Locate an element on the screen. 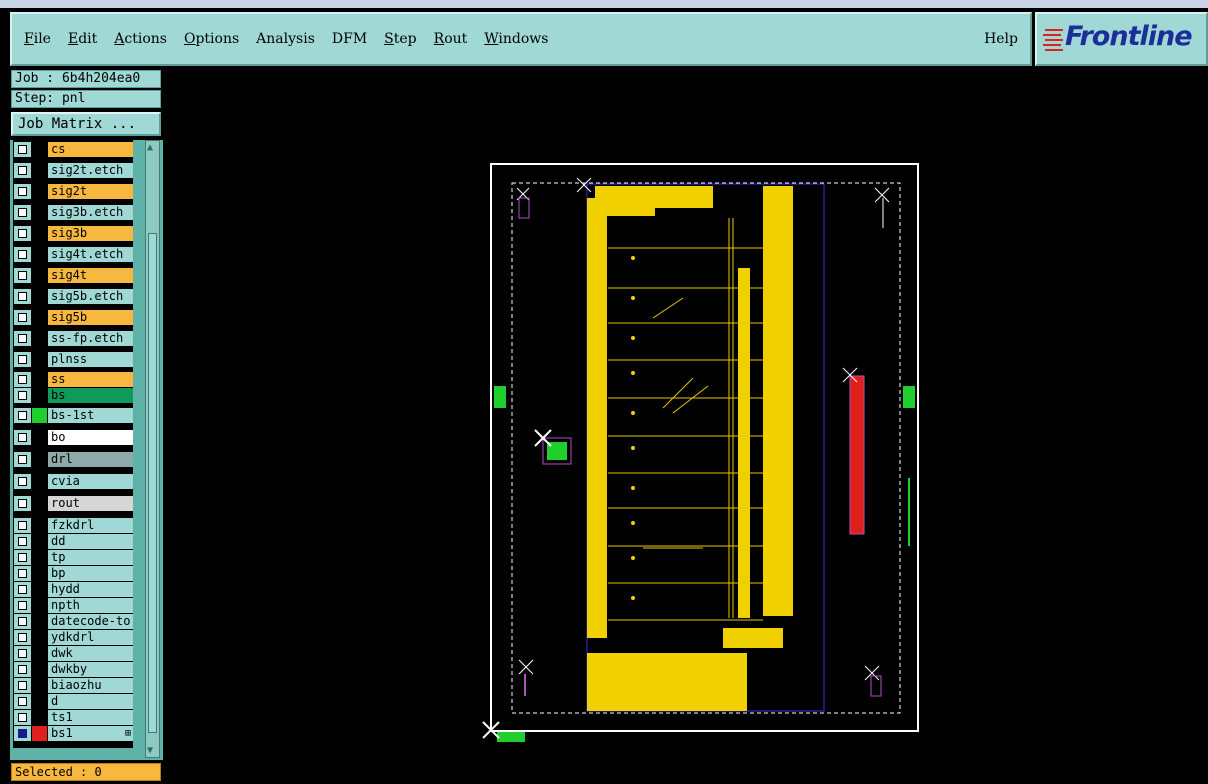  menu-edit: Edit is located at coordinates (82, 39).